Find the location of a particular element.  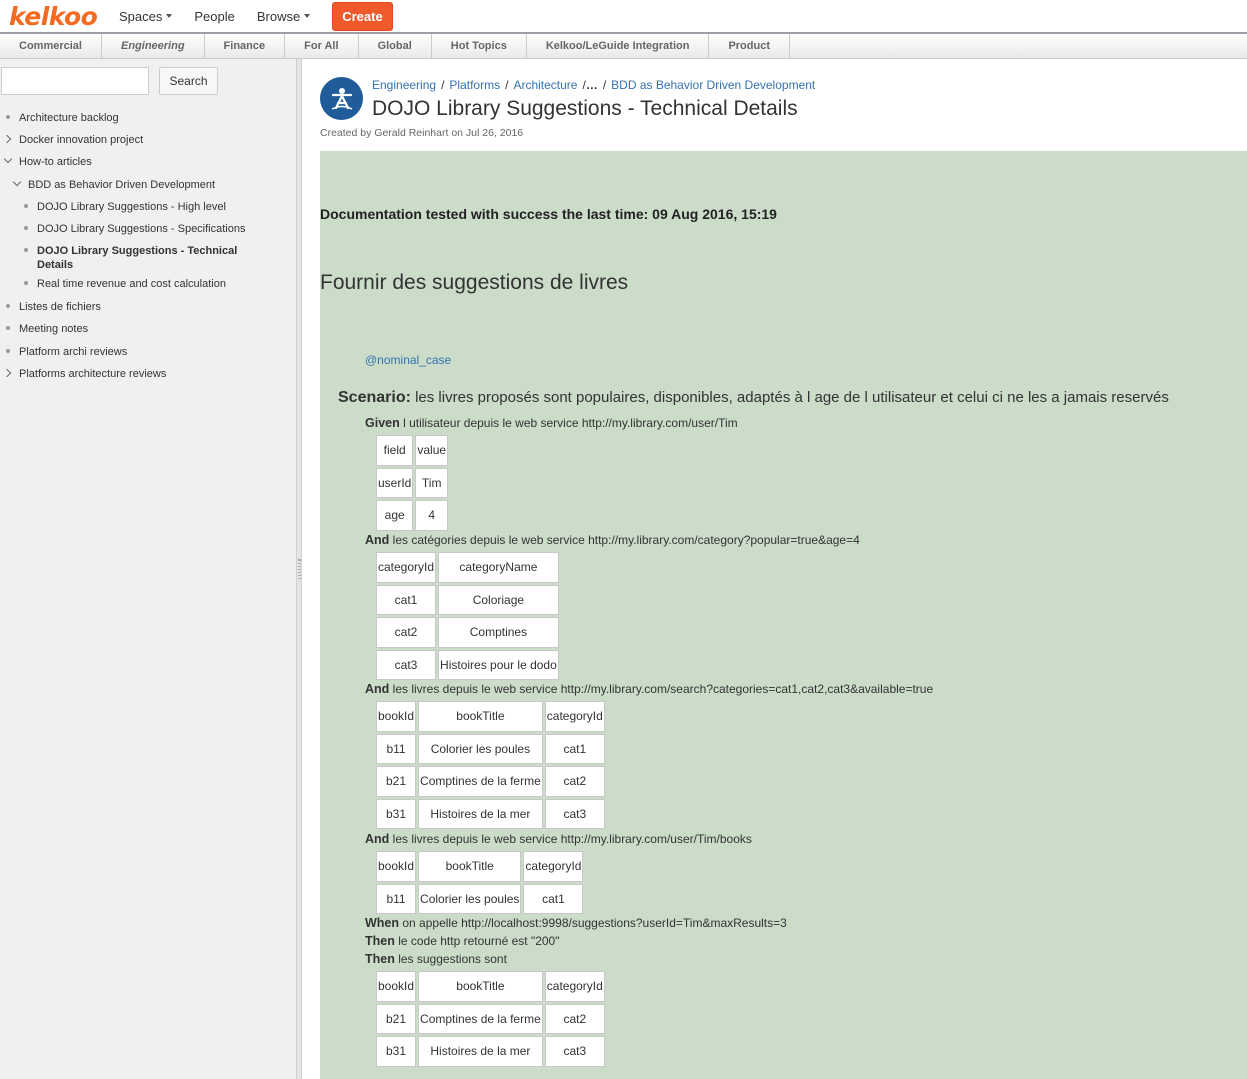

tree-item: DOJO Library Suggestions - High level is located at coordinates (141, 207).